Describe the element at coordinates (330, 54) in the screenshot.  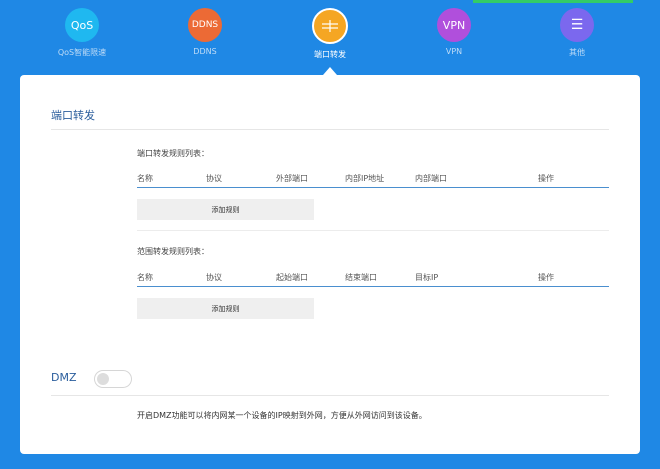
I see `nav-label-port-forward: 端口转发` at that location.